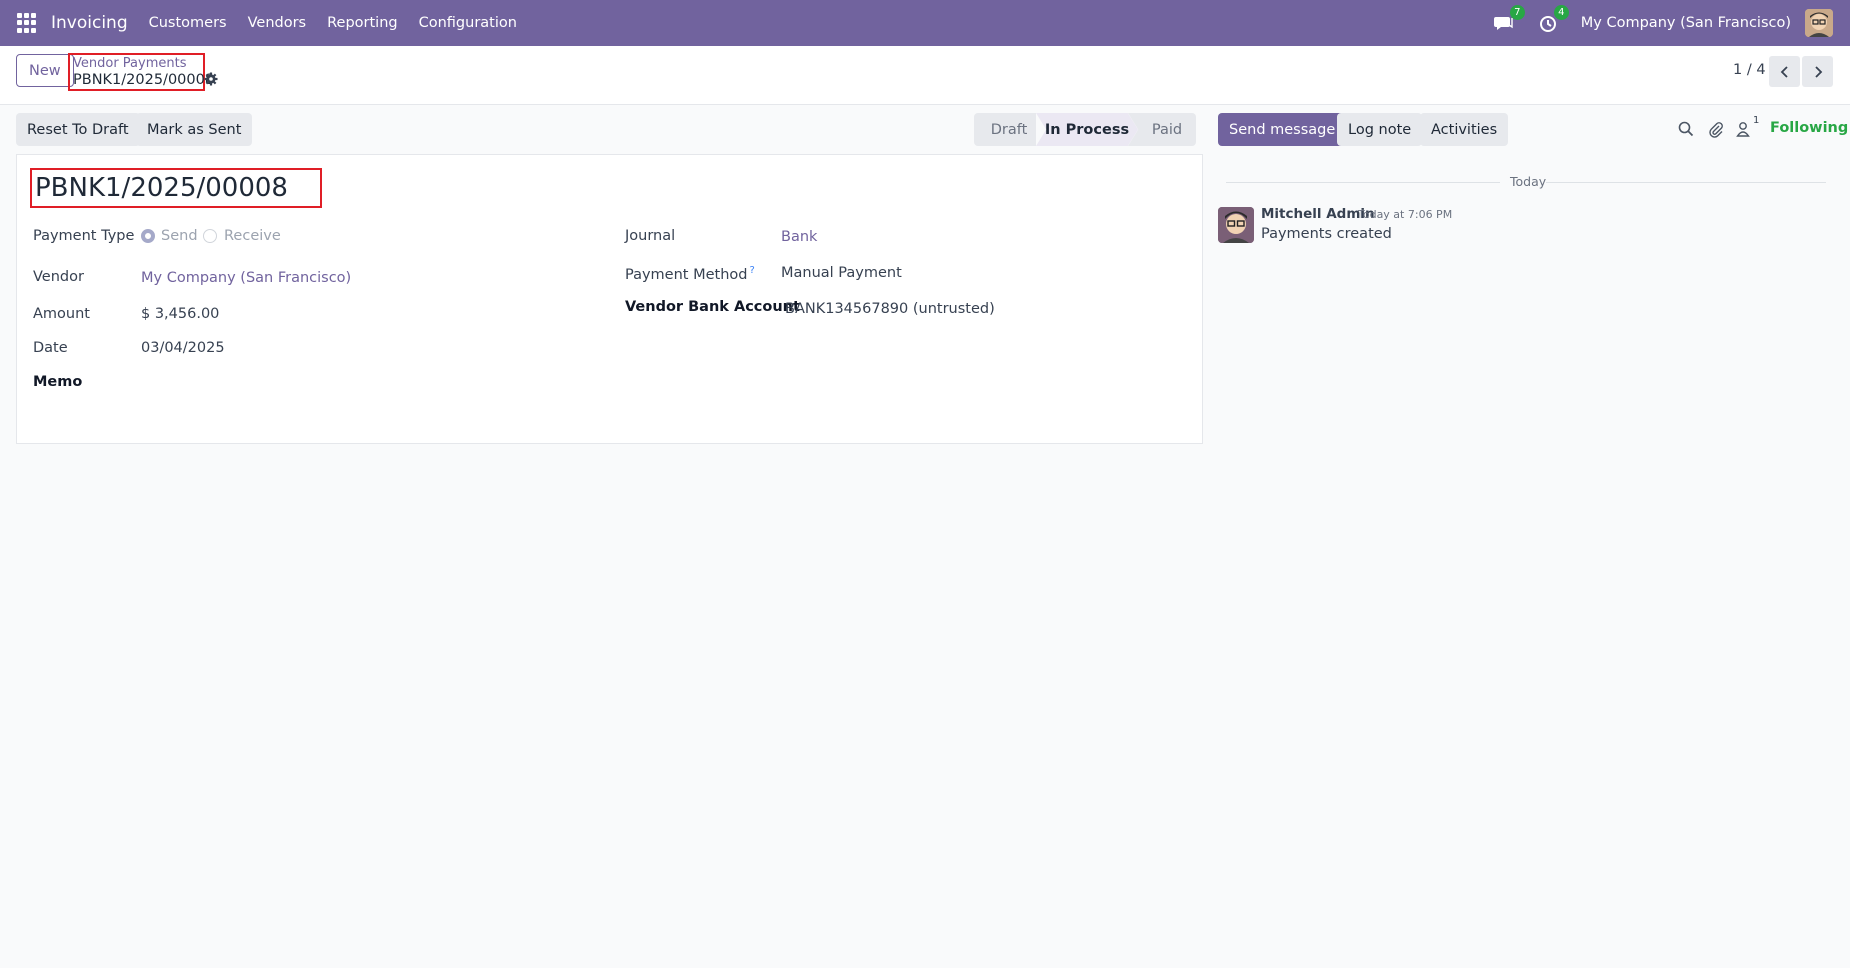 This screenshot has height=968, width=1850. What do you see at coordinates (841, 273) in the screenshot?
I see `payment-method-field: Manual Payment` at bounding box center [841, 273].